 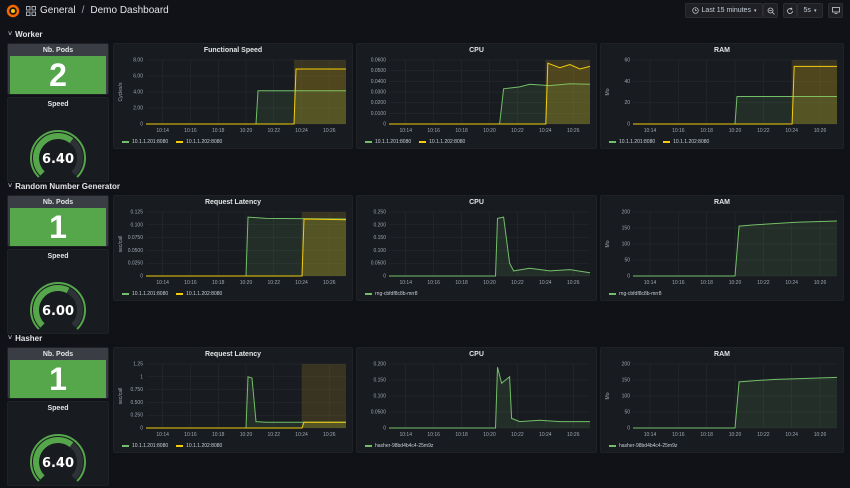 What do you see at coordinates (627, 82) in the screenshot?
I see `y-tick-label: 40` at bounding box center [627, 82].